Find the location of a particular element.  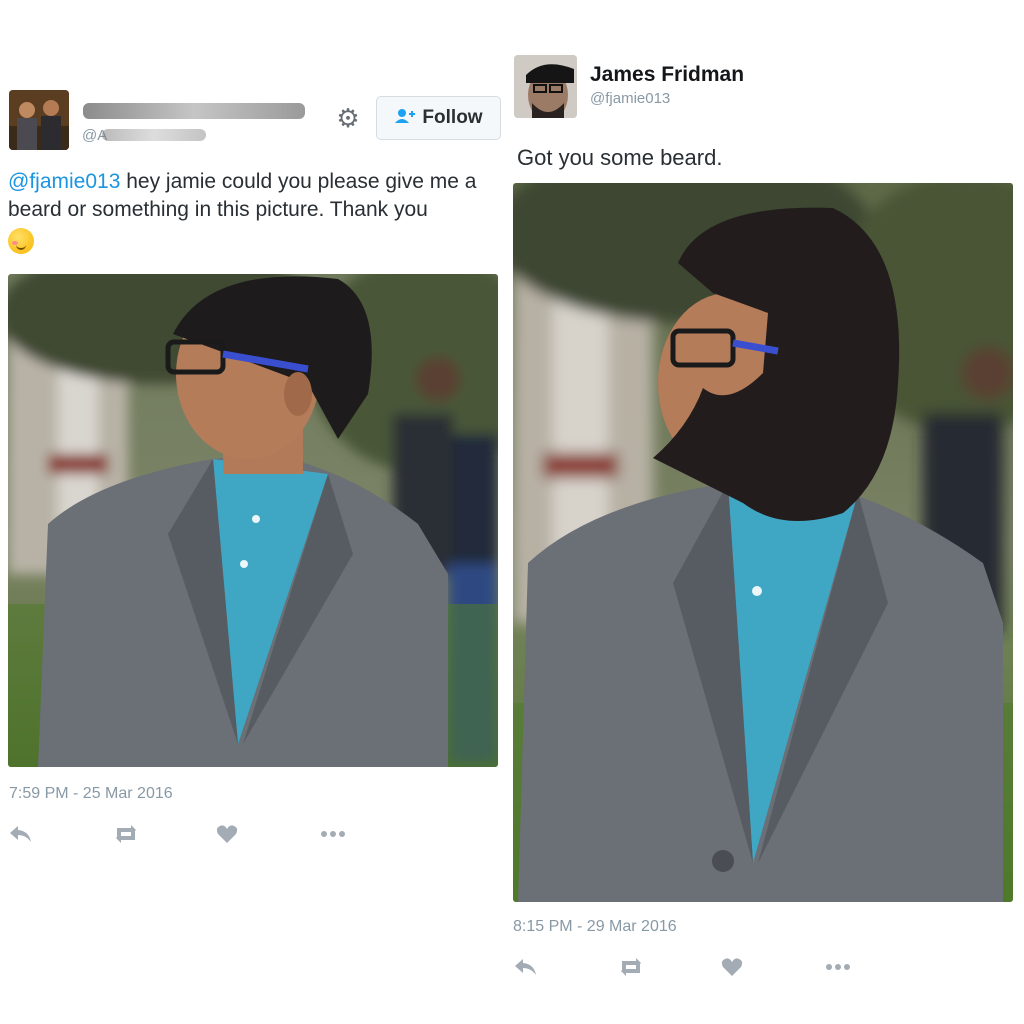

author-avatar is located at coordinates (545, 86).